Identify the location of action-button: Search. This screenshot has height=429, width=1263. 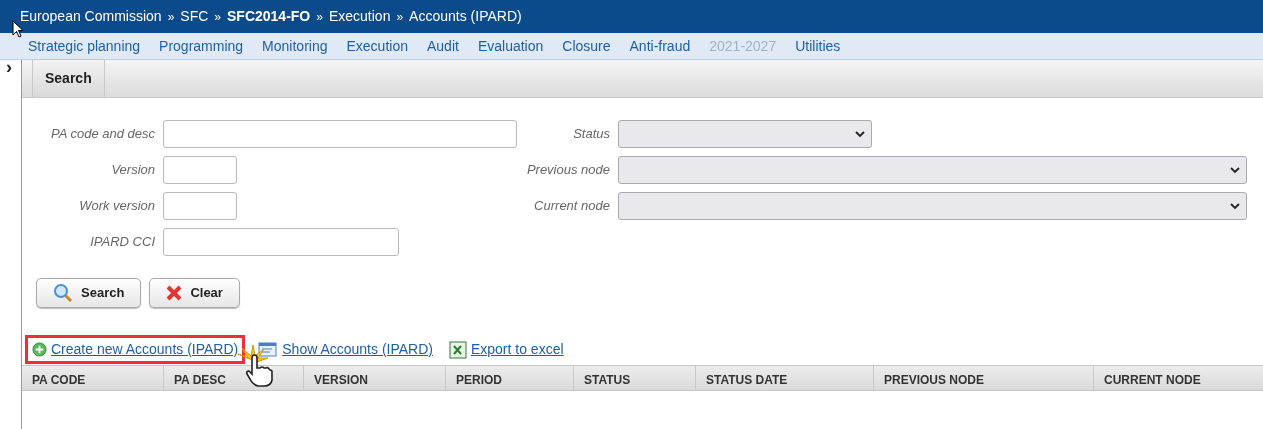
(89, 293).